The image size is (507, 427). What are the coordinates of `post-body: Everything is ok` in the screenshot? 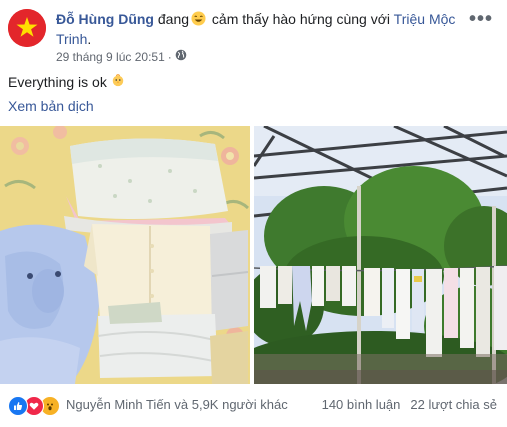 It's located at (66, 81).